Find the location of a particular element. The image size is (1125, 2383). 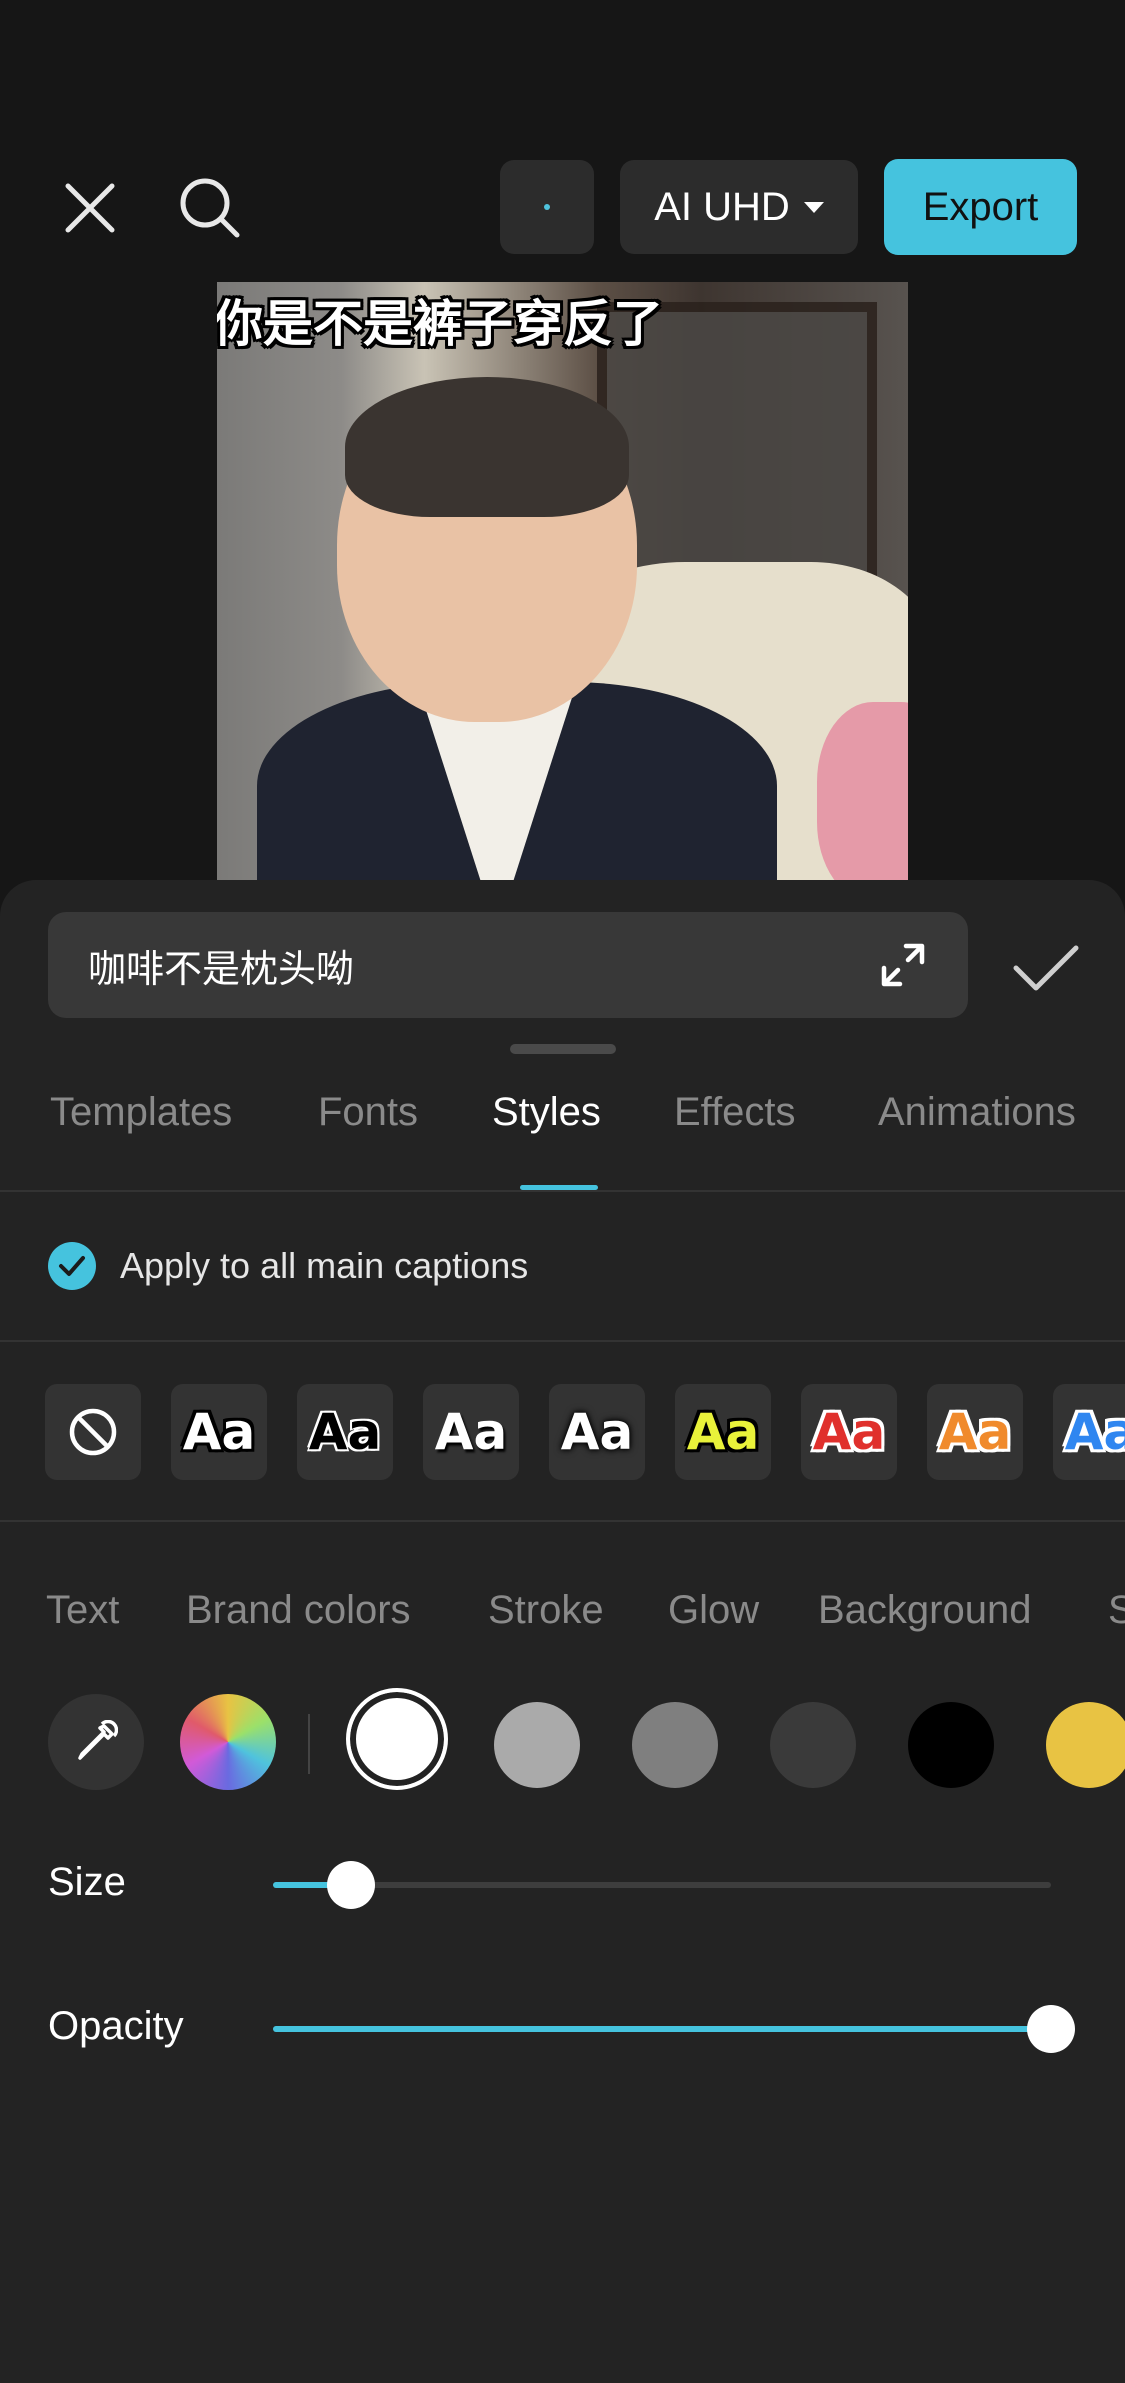

style-preset-white-glow: Aa is located at coordinates (597, 1432).